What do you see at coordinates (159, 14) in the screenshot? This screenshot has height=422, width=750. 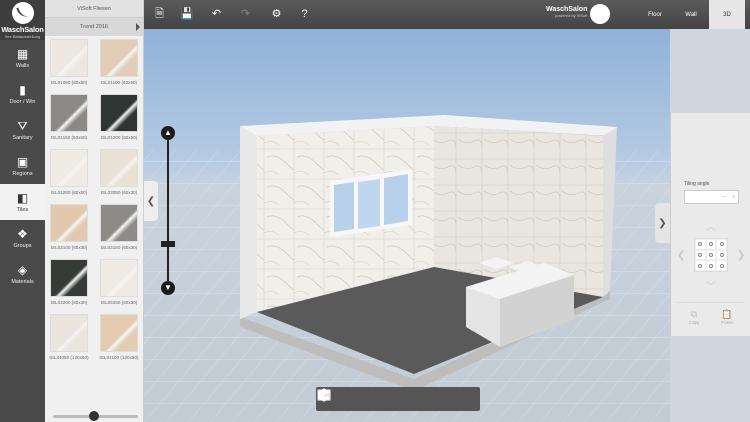 I see `new-document-icon: 🗎` at bounding box center [159, 14].